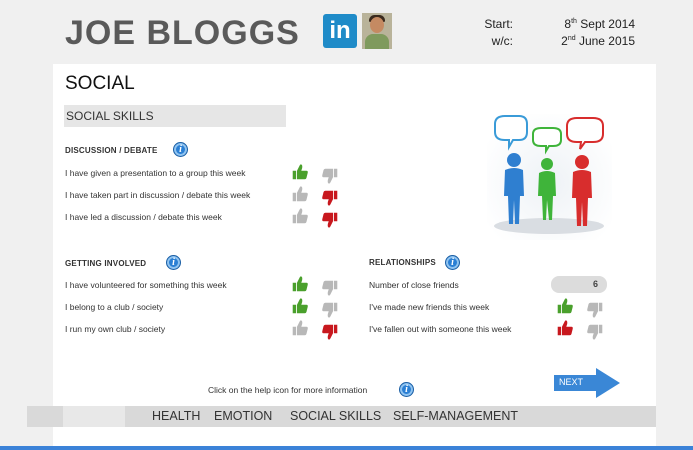 This screenshot has width=693, height=450. I want to click on involved-2-thumb-down-icon, so click(330, 310).